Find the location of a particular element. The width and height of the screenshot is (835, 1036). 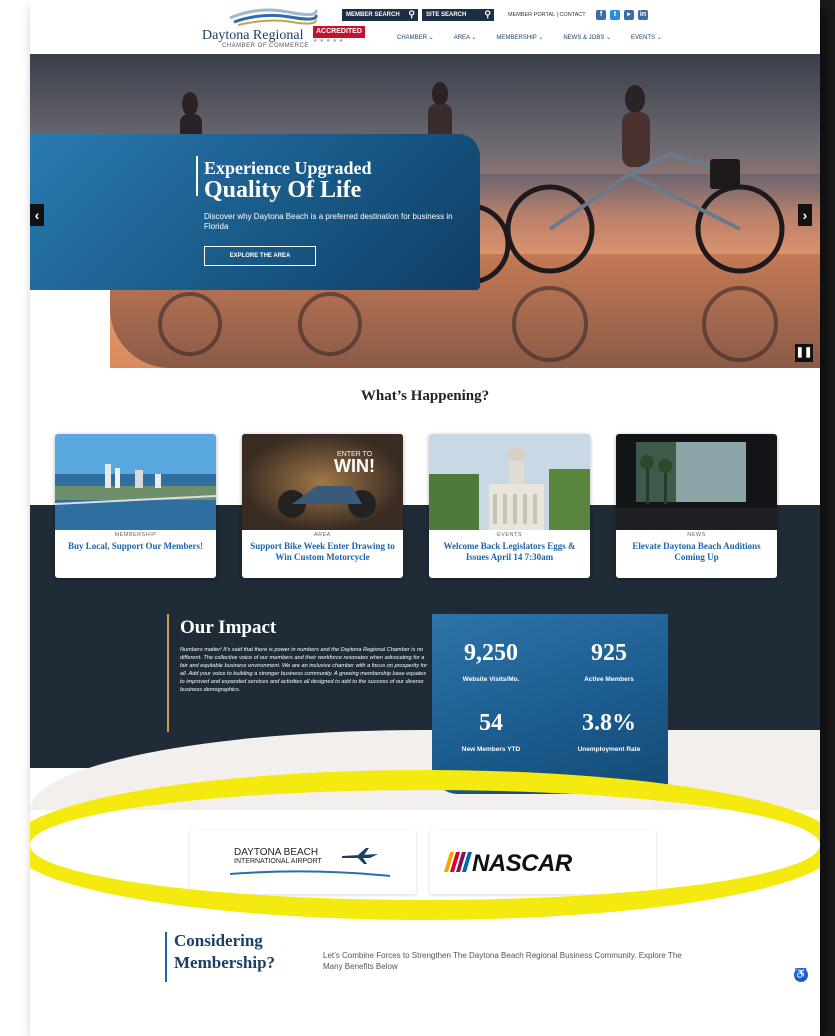

chevron-left-icon: ‹ is located at coordinates (37, 215).